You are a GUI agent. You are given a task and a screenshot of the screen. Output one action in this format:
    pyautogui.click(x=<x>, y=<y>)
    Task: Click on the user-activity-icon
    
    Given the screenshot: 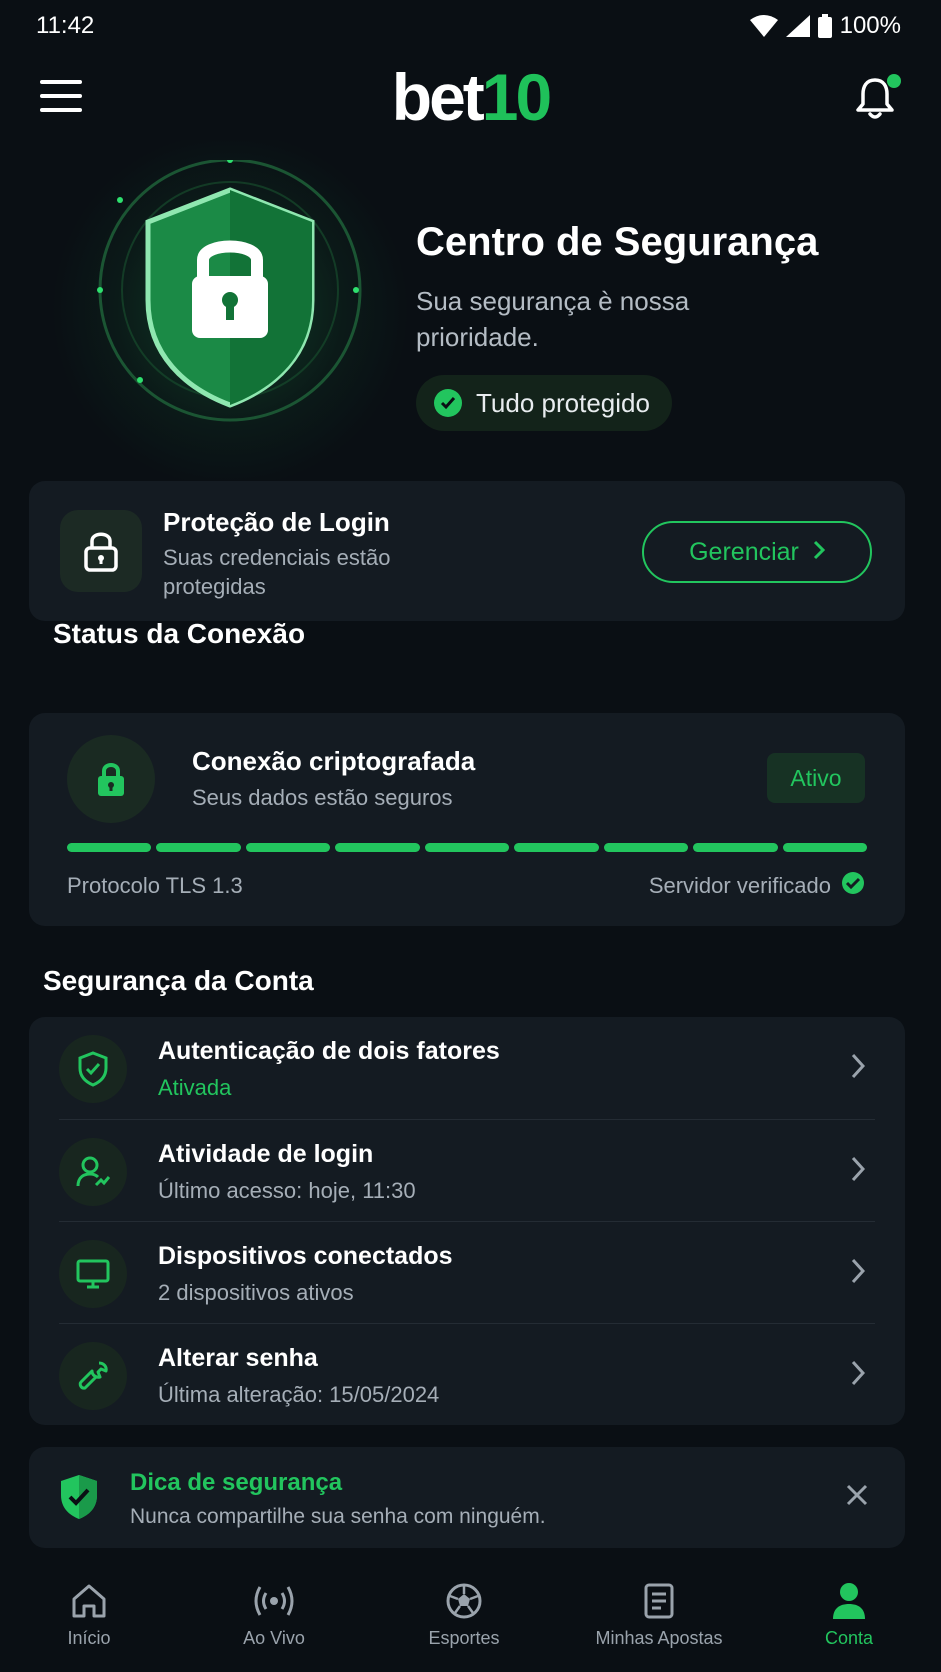 What is the action you would take?
    pyautogui.click(x=93, y=1172)
    